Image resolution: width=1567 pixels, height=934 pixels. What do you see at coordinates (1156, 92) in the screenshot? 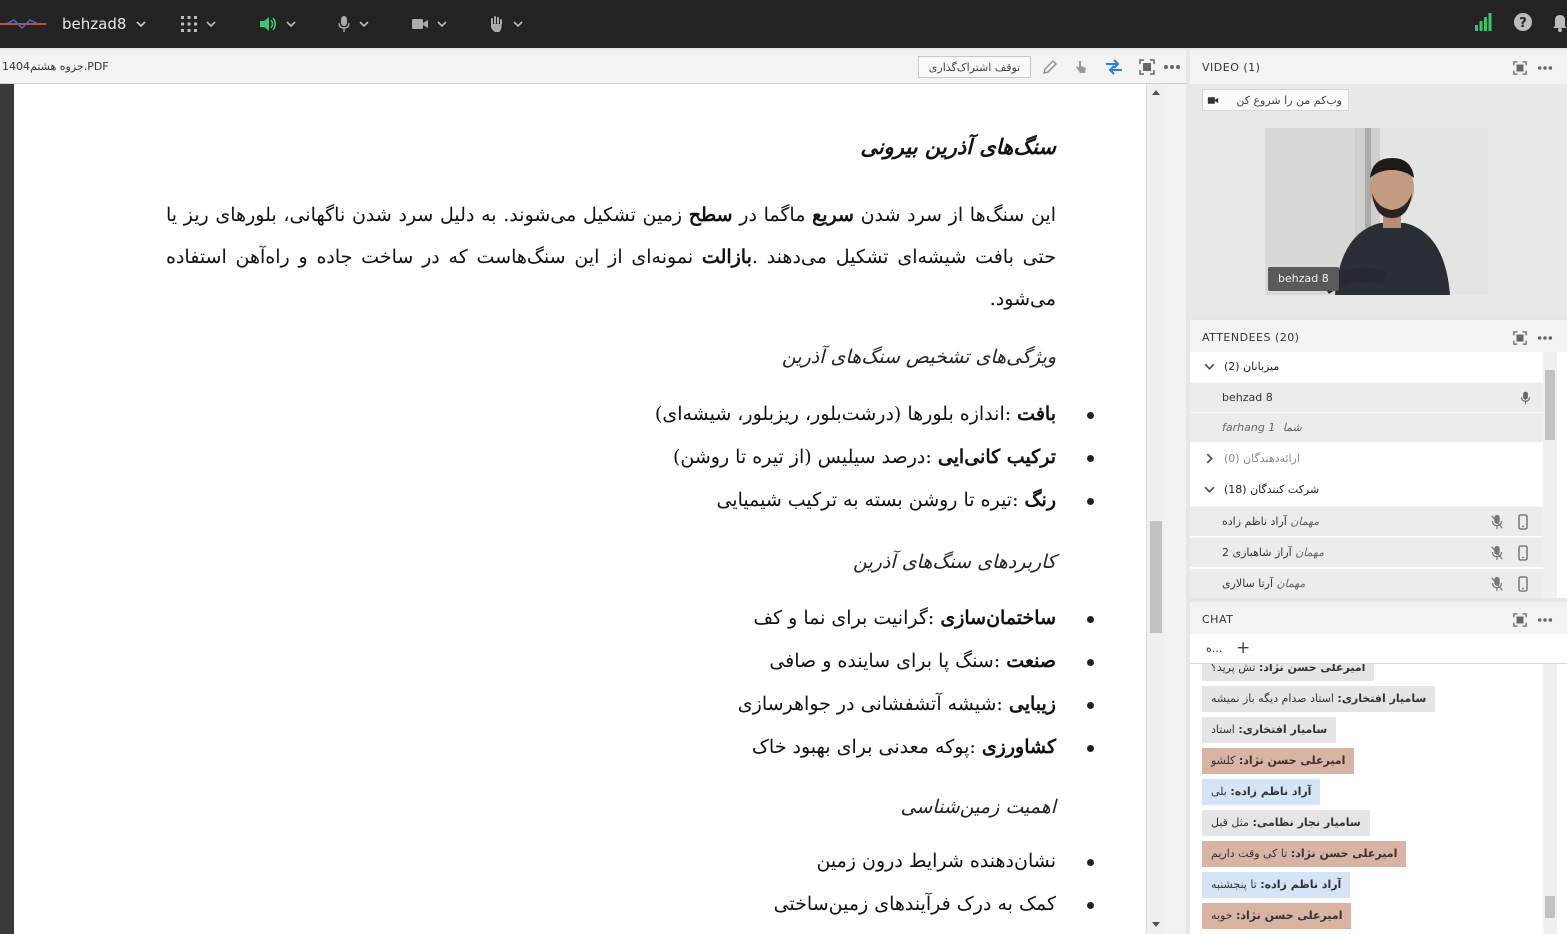
I see `scroll-up-icon` at bounding box center [1156, 92].